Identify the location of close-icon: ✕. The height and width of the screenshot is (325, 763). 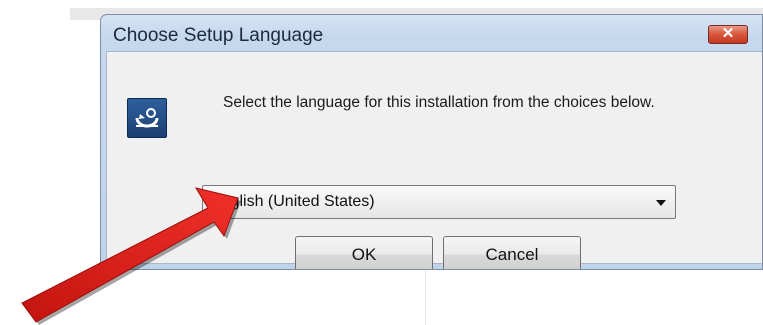
(728, 33).